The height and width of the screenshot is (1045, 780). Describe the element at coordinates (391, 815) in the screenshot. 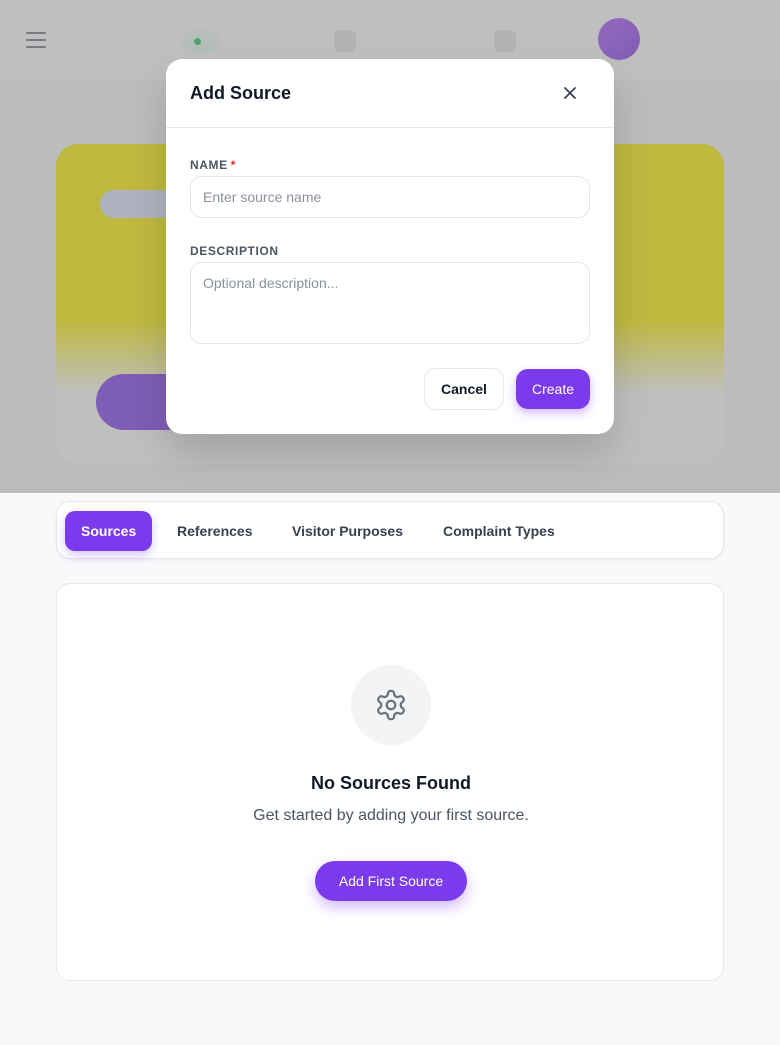

I see `empty-state-subtitle: Get started by adding your first source.` at that location.